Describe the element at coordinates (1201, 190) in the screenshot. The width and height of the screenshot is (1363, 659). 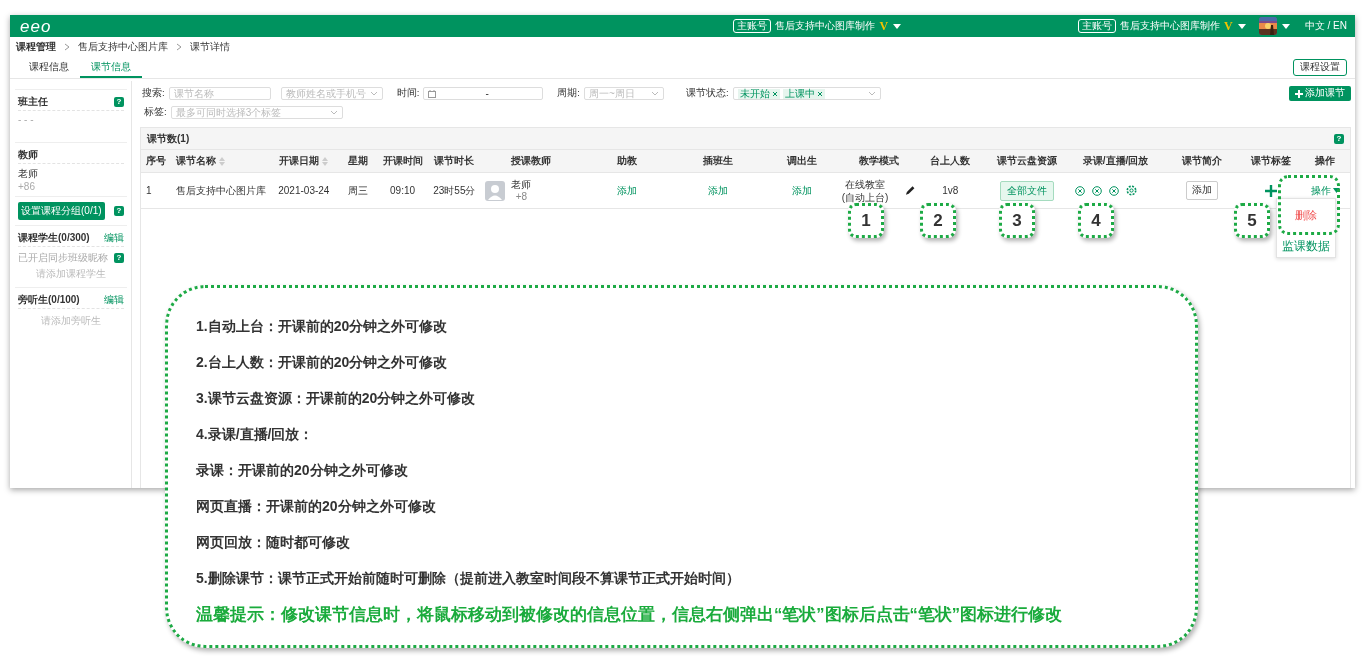
I see `add-button: 添加` at that location.